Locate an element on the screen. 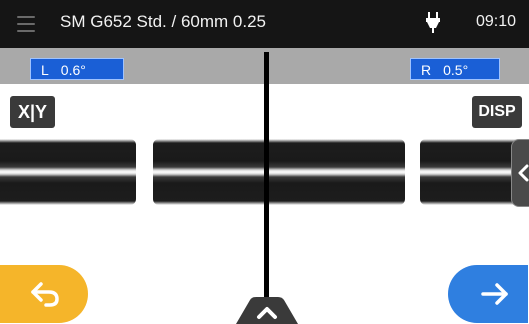 The height and width of the screenshot is (324, 529). side-panel-tab is located at coordinates (520, 173).